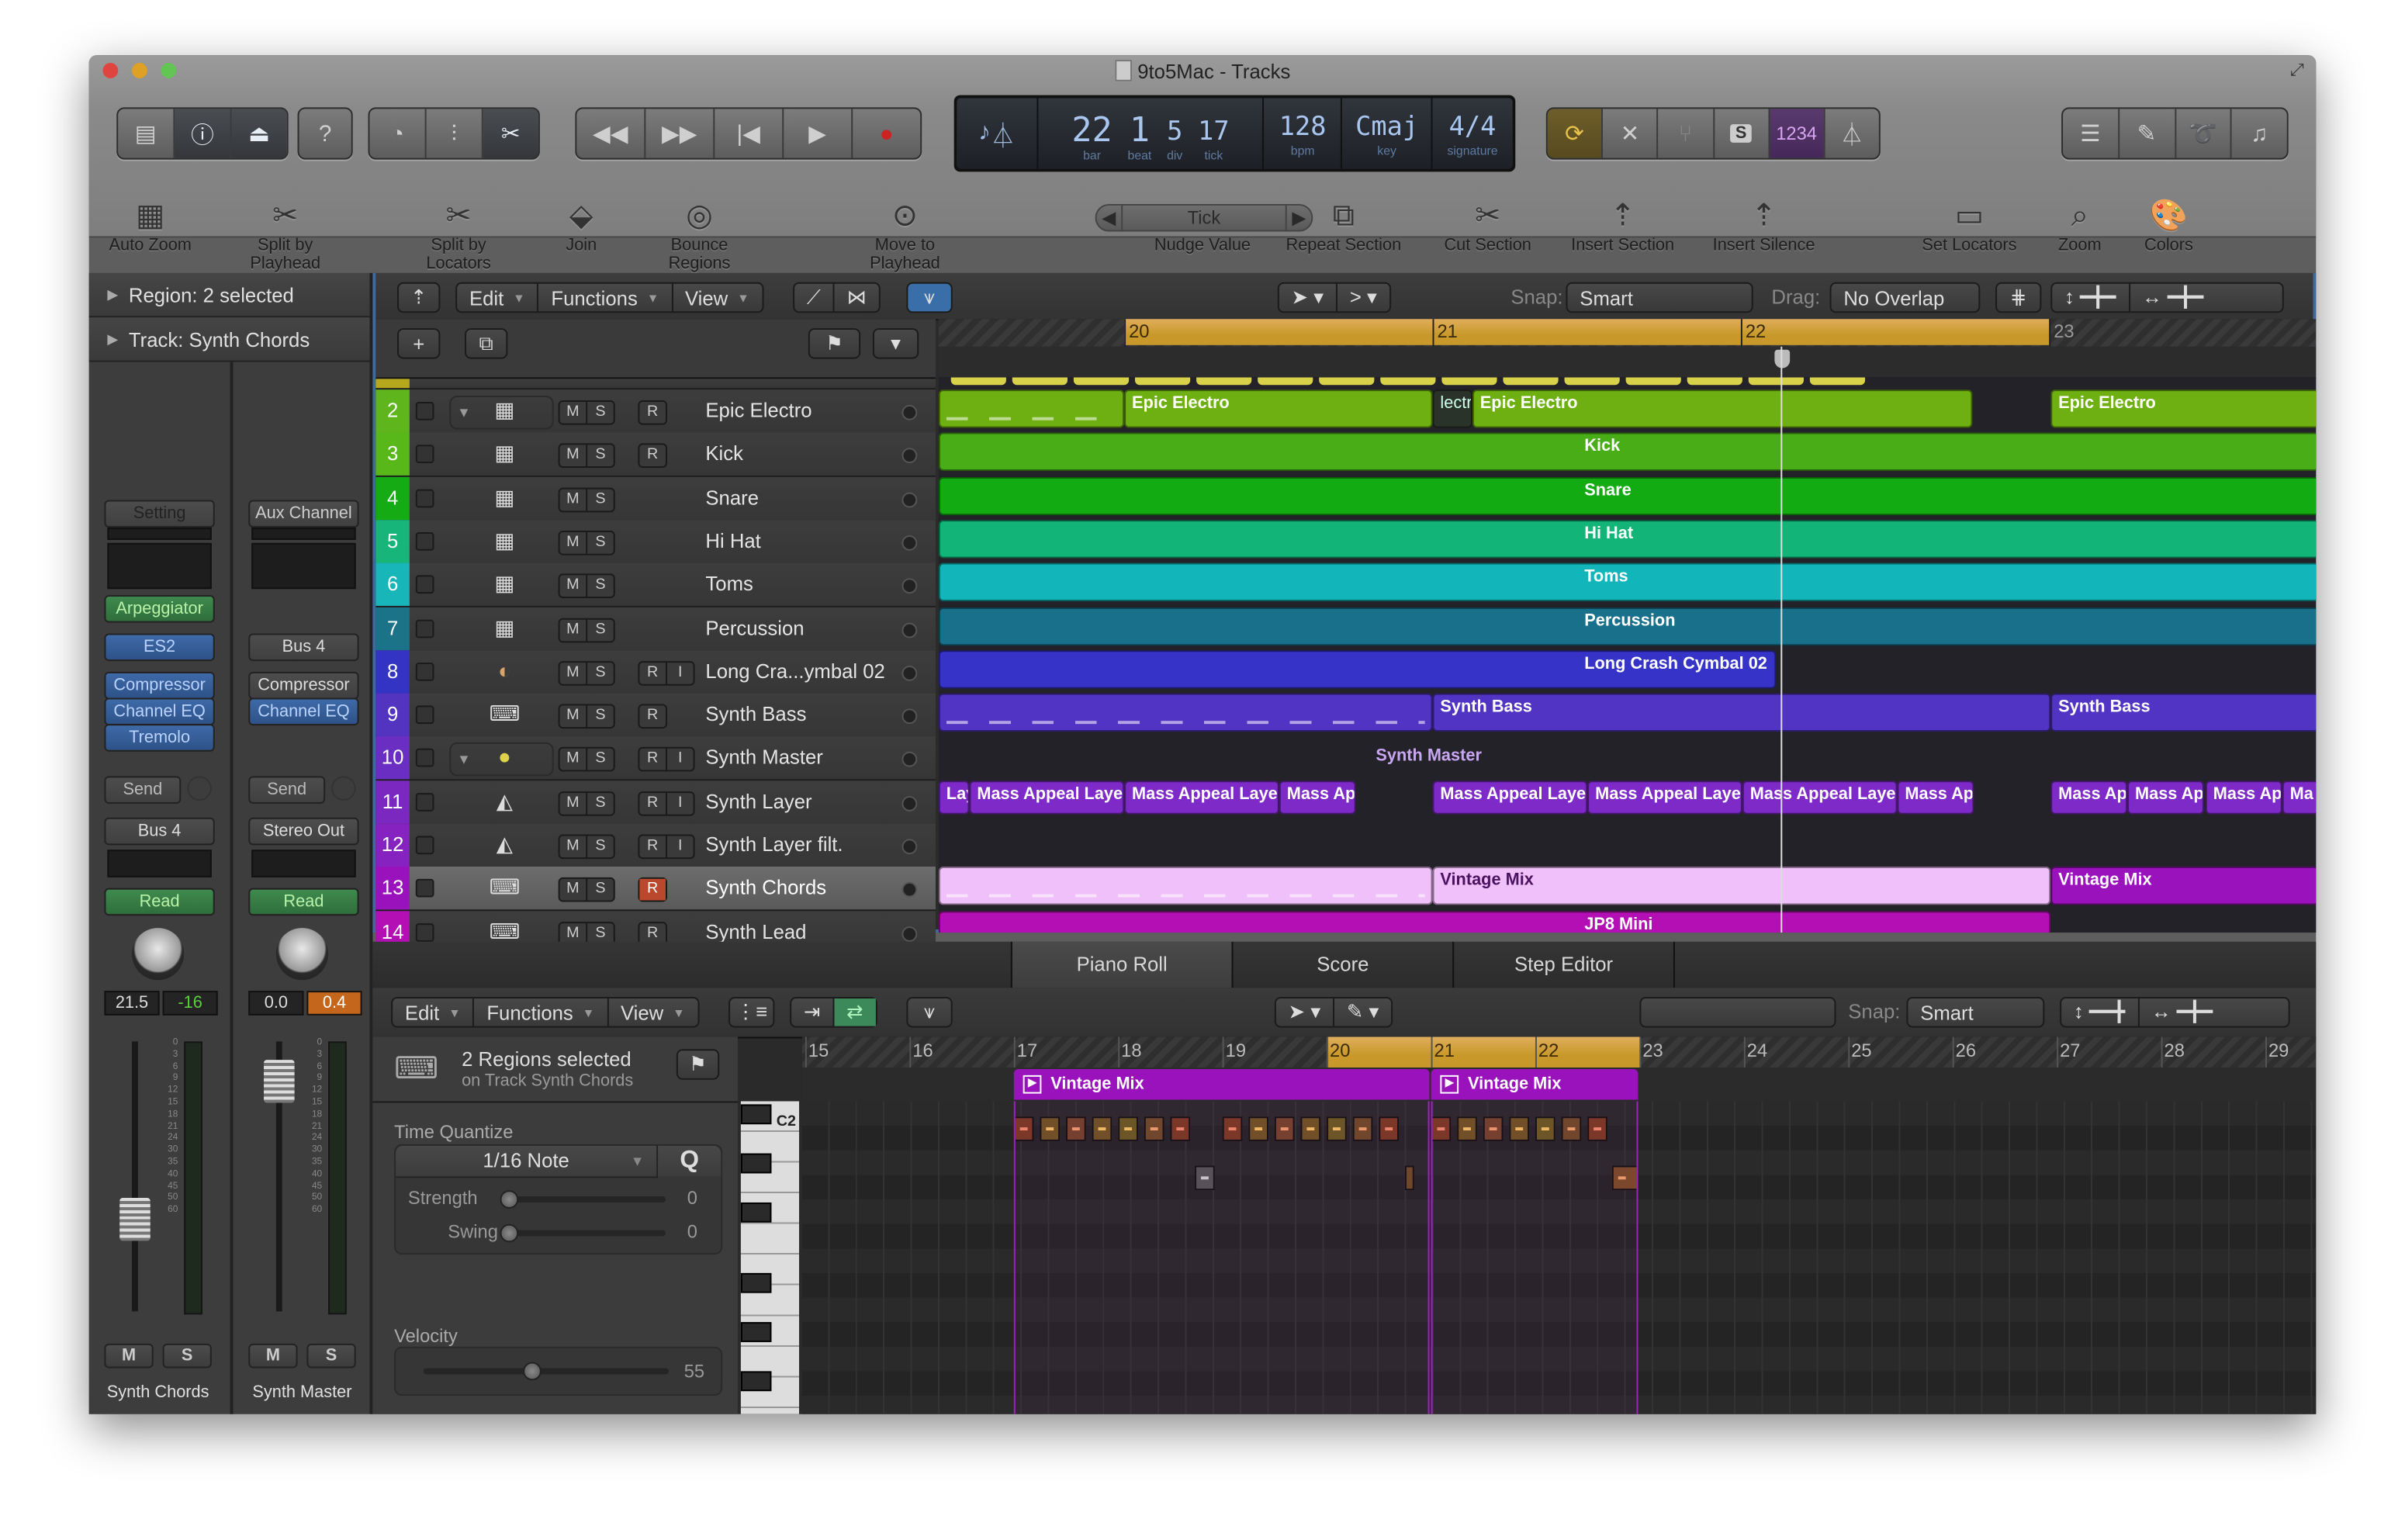 This screenshot has width=2405, height=1540. Describe the element at coordinates (1121, 964) in the screenshot. I see `tab-piano-roll: Piano Roll` at that location.